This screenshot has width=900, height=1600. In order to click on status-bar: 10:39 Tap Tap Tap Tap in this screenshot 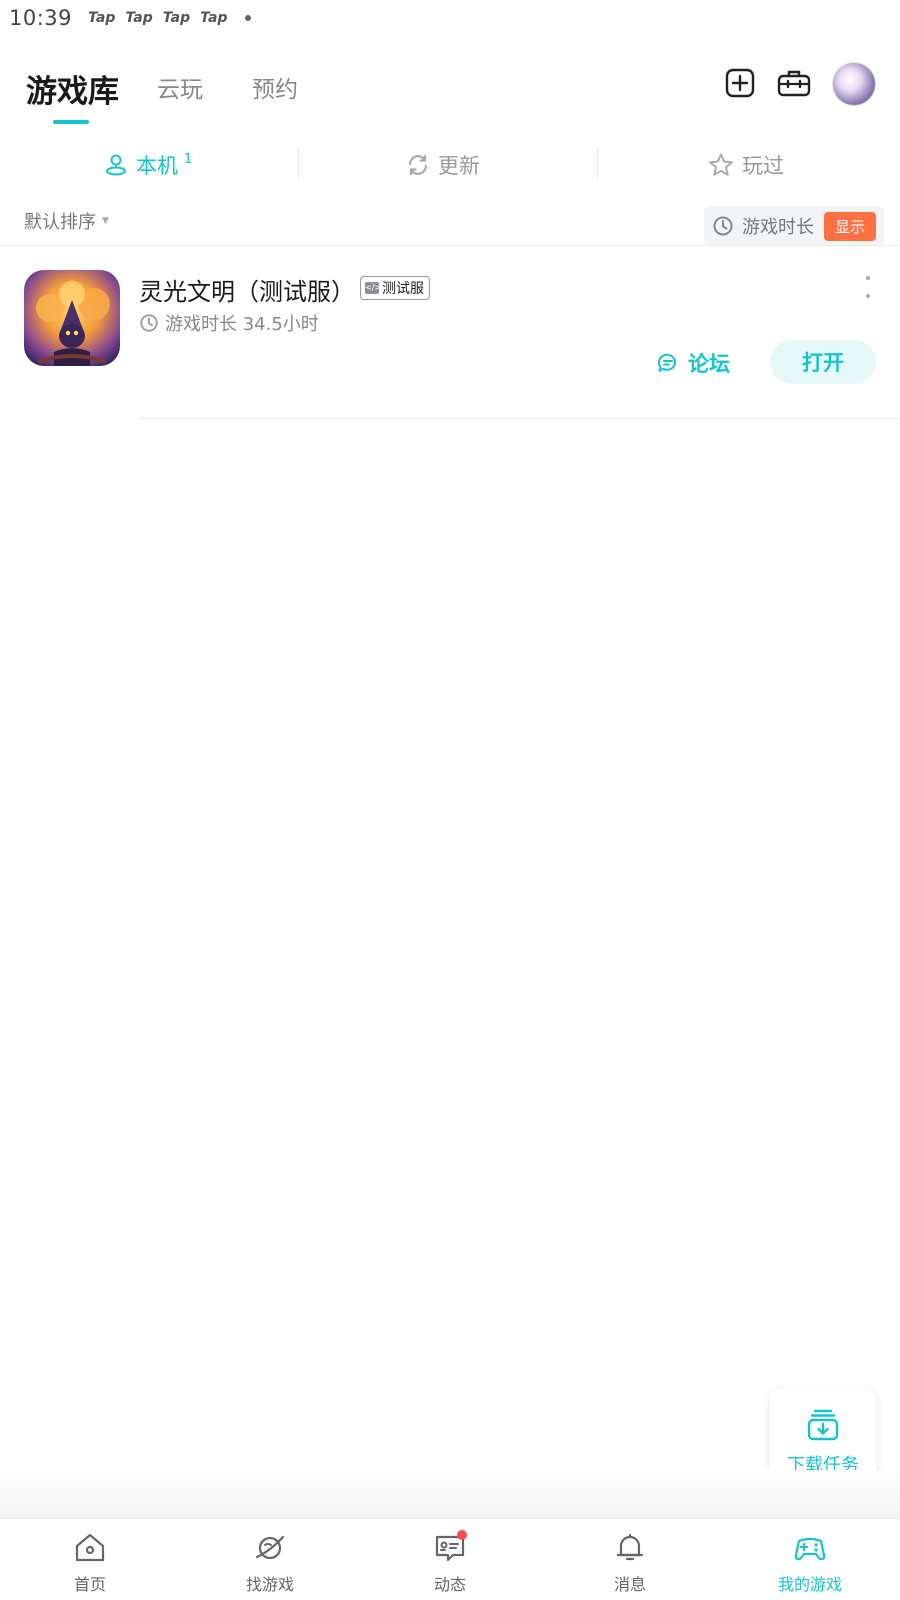, I will do `click(450, 18)`.